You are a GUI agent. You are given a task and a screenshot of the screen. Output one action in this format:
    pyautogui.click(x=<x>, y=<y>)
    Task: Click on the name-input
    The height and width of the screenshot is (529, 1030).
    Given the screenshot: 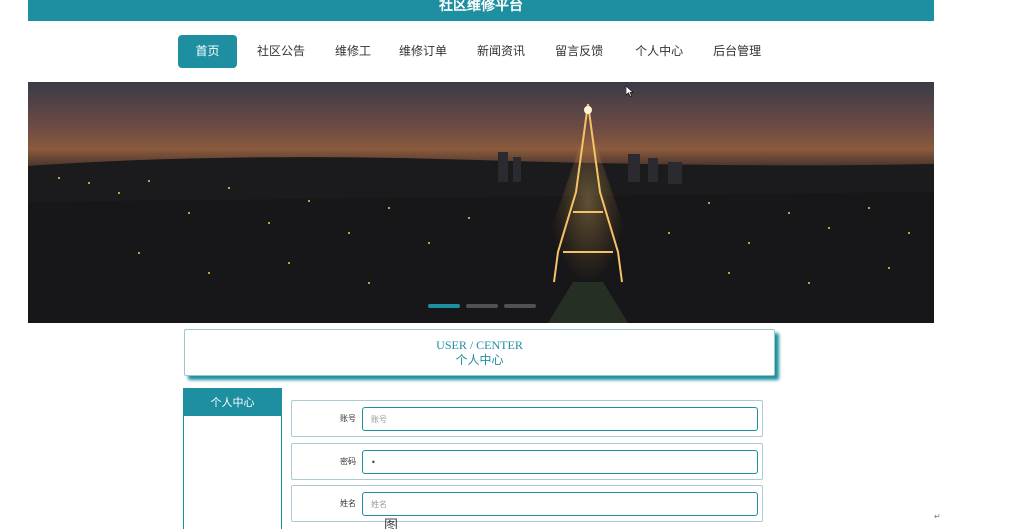 What is the action you would take?
    pyautogui.click(x=560, y=504)
    